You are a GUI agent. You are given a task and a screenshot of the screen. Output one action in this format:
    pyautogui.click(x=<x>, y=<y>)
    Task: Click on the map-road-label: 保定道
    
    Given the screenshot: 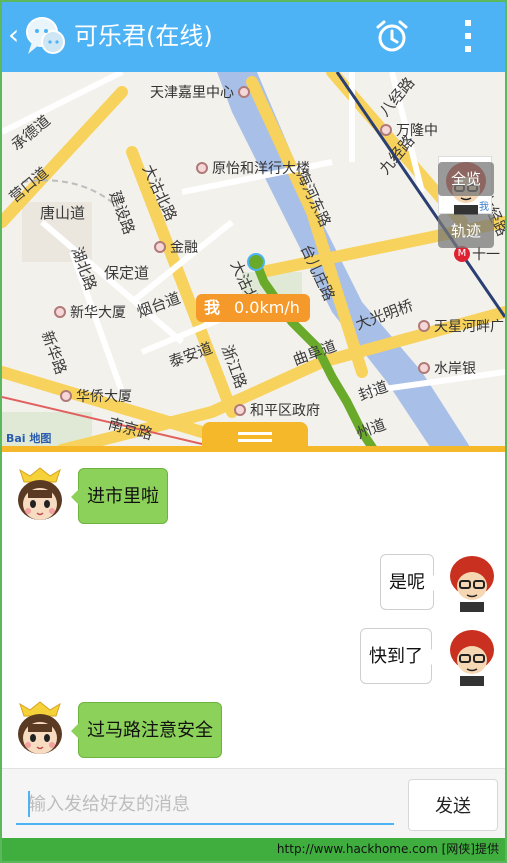 What is the action you would take?
    pyautogui.click(x=127, y=273)
    